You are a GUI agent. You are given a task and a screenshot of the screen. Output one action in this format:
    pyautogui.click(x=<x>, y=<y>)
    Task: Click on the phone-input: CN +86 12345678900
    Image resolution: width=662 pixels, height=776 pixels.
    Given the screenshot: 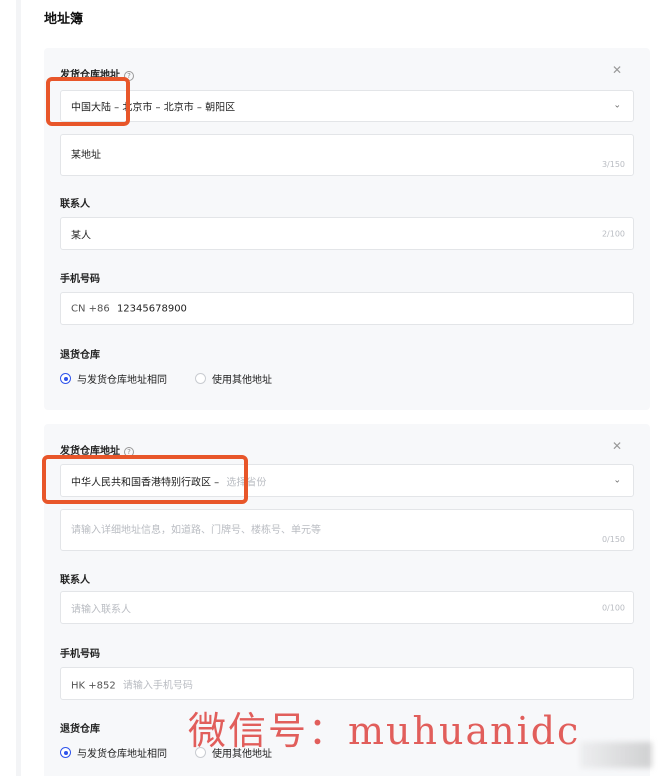 What is the action you would take?
    pyautogui.click(x=347, y=308)
    